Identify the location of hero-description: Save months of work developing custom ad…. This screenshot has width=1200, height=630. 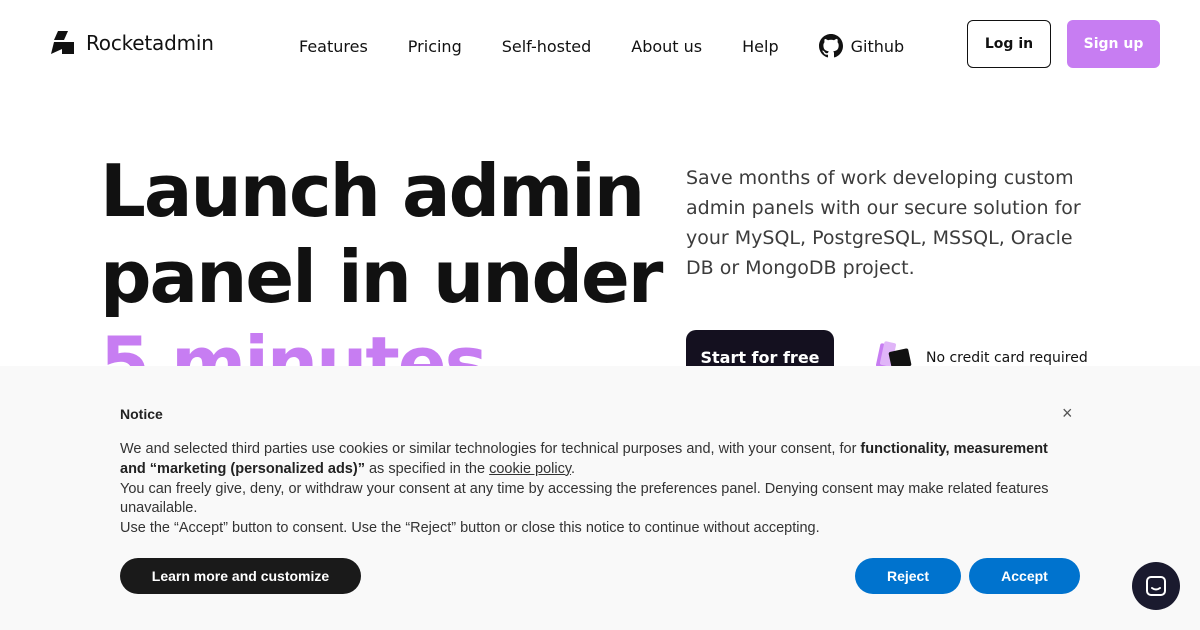
(883, 223).